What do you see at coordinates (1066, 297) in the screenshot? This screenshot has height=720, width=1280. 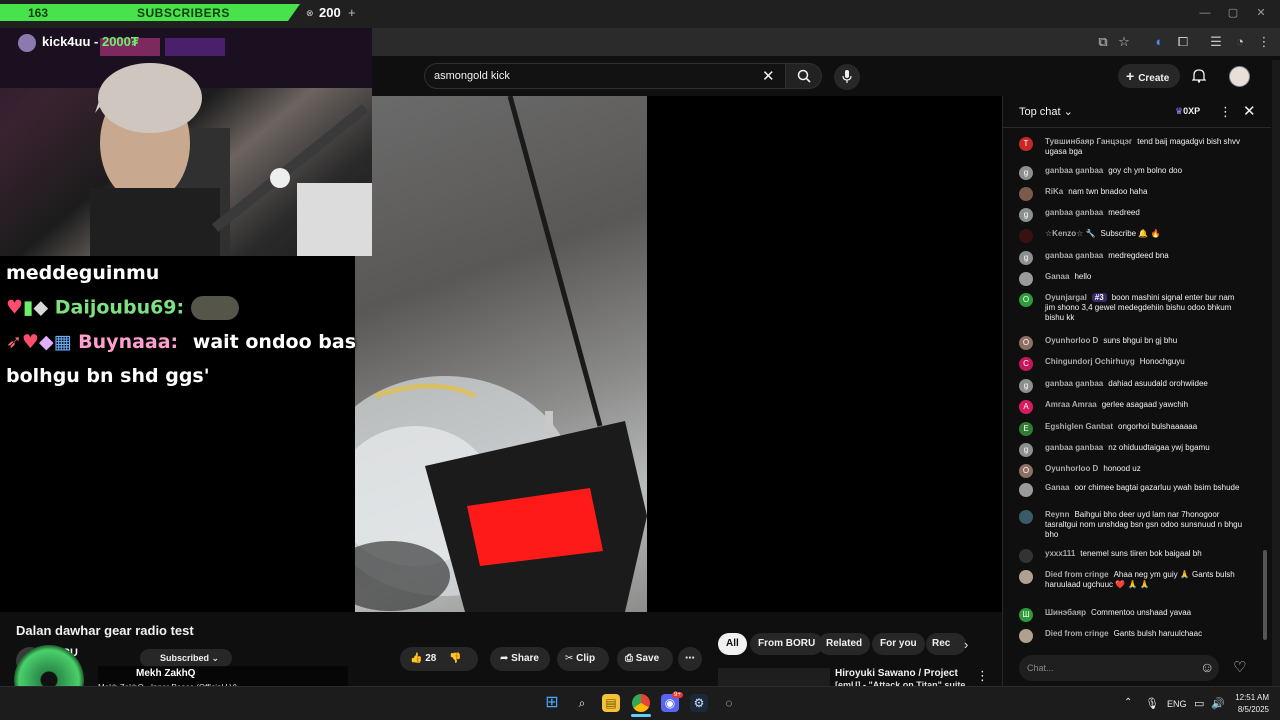 I see `chat-author: Oyunjargal` at bounding box center [1066, 297].